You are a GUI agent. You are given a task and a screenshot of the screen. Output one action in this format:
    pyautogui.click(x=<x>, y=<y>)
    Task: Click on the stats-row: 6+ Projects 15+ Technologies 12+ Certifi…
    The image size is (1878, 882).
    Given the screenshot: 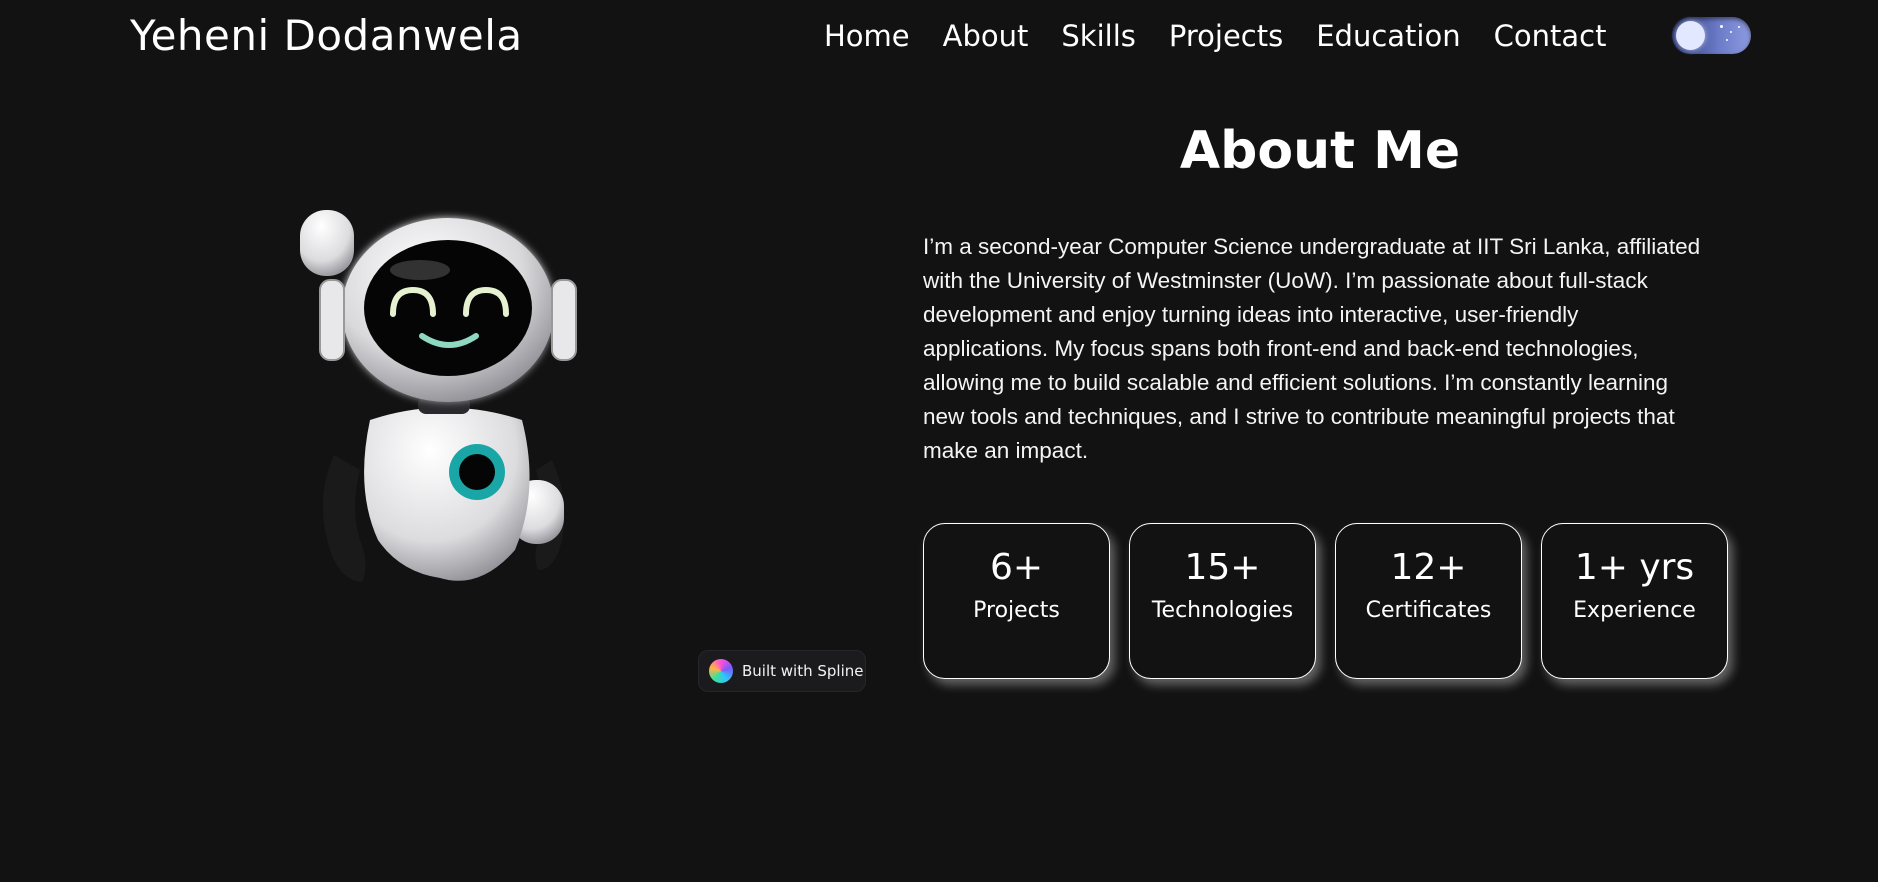 What is the action you would take?
    pyautogui.click(x=1325, y=601)
    